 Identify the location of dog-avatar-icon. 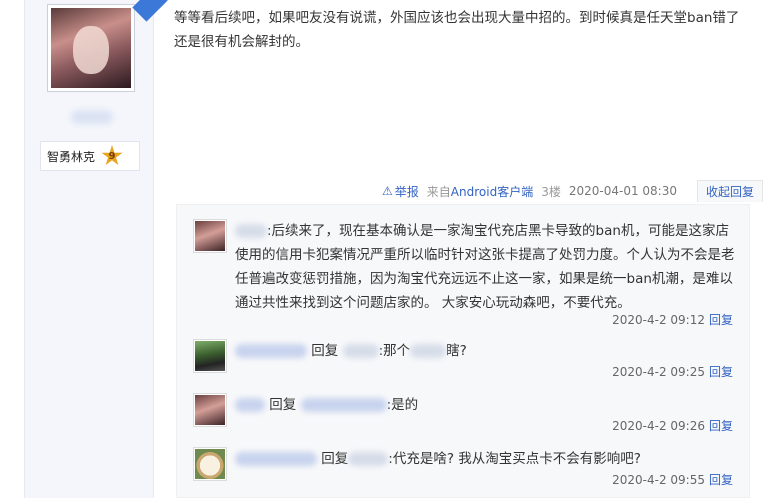
(210, 464).